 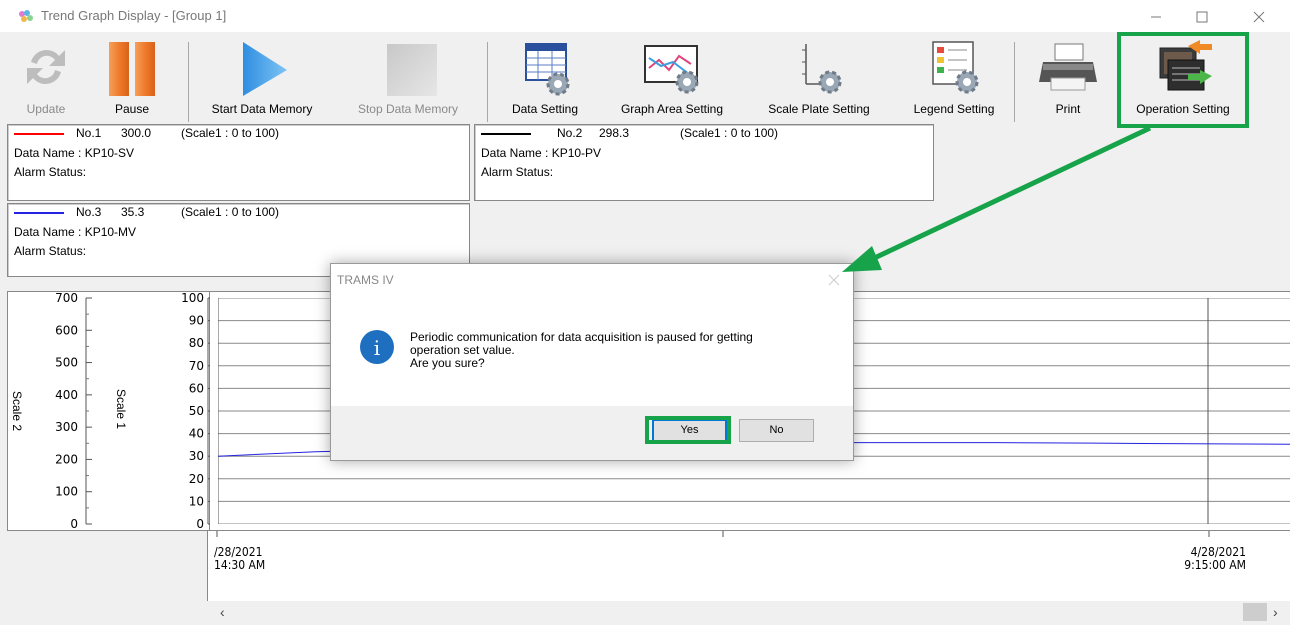 I want to click on close-button, so click(x=1259, y=16).